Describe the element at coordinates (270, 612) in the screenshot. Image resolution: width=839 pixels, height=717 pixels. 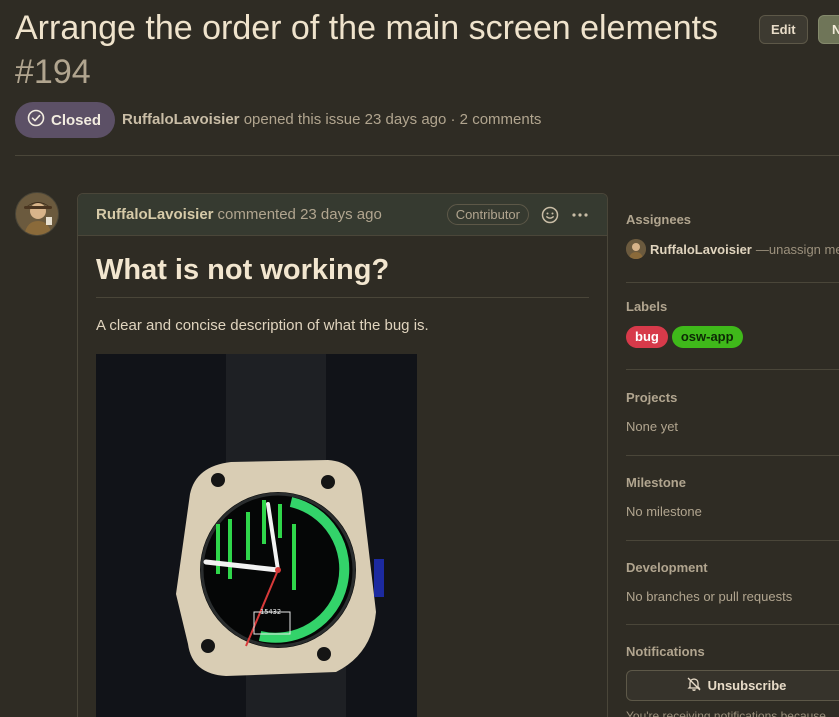
I see `watch-step-count: 15432` at that location.